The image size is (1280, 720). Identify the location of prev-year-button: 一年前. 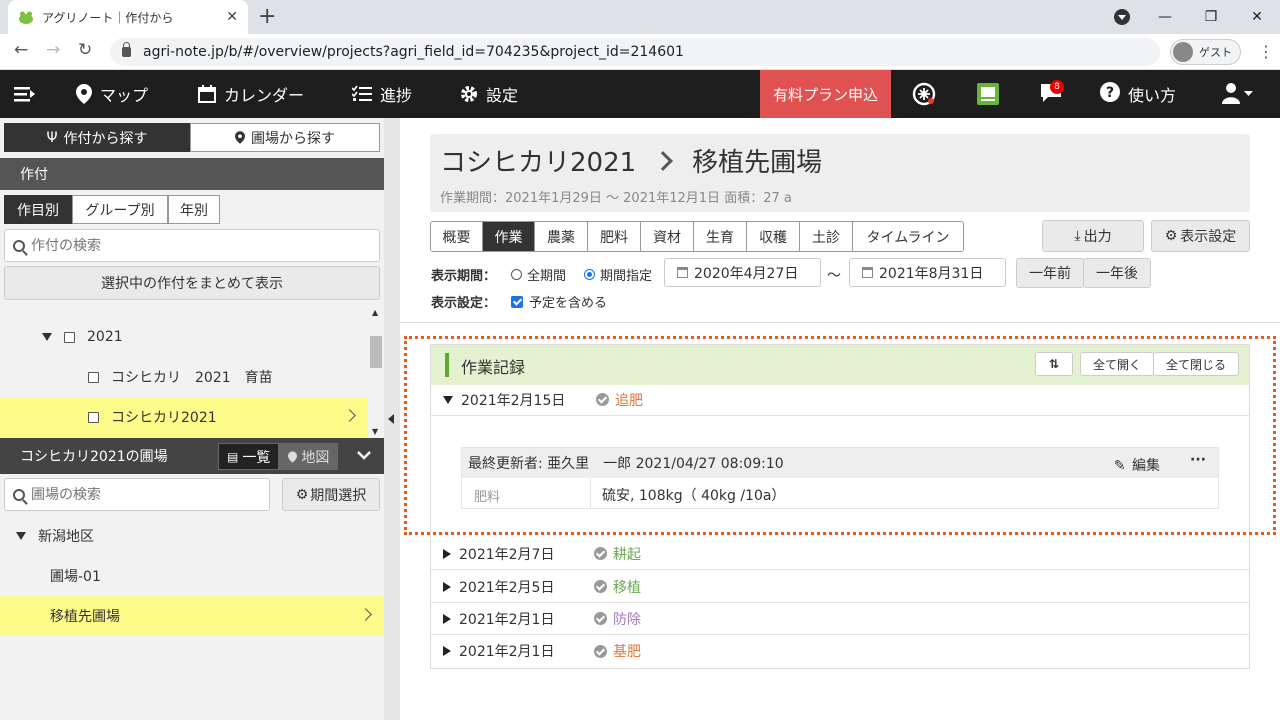
(1050, 273).